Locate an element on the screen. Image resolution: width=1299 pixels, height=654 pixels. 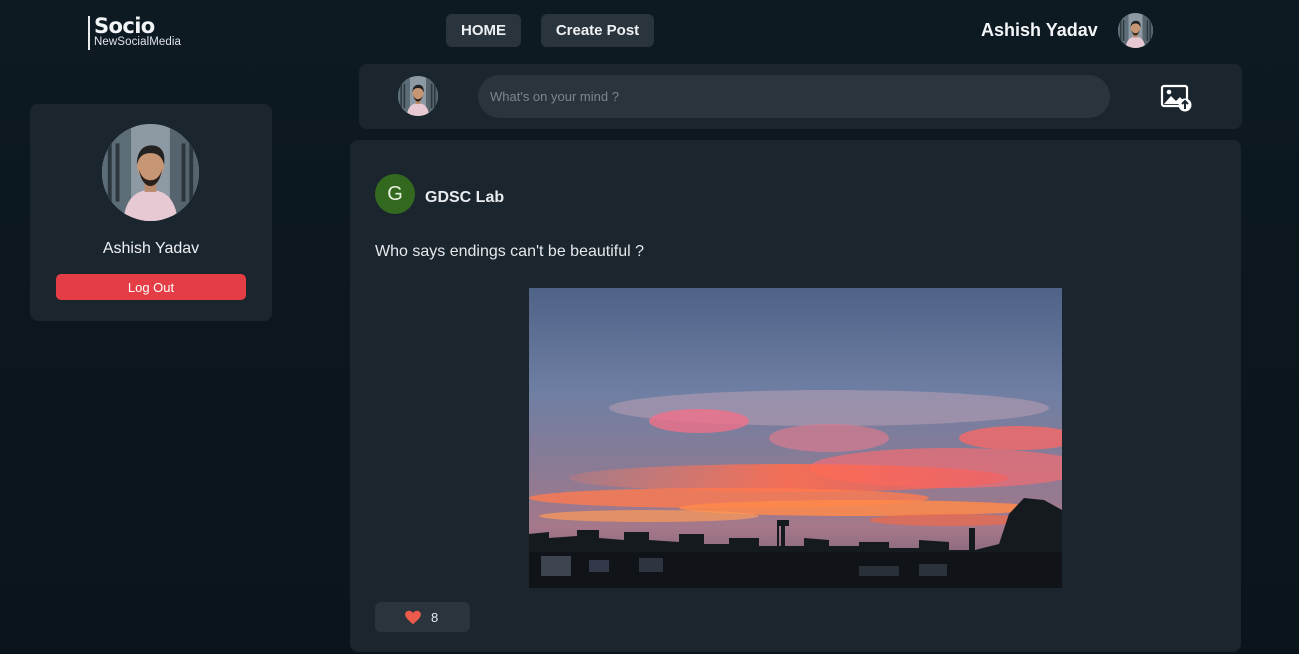
brand-tagline: NewSocialMedia is located at coordinates (138, 42).